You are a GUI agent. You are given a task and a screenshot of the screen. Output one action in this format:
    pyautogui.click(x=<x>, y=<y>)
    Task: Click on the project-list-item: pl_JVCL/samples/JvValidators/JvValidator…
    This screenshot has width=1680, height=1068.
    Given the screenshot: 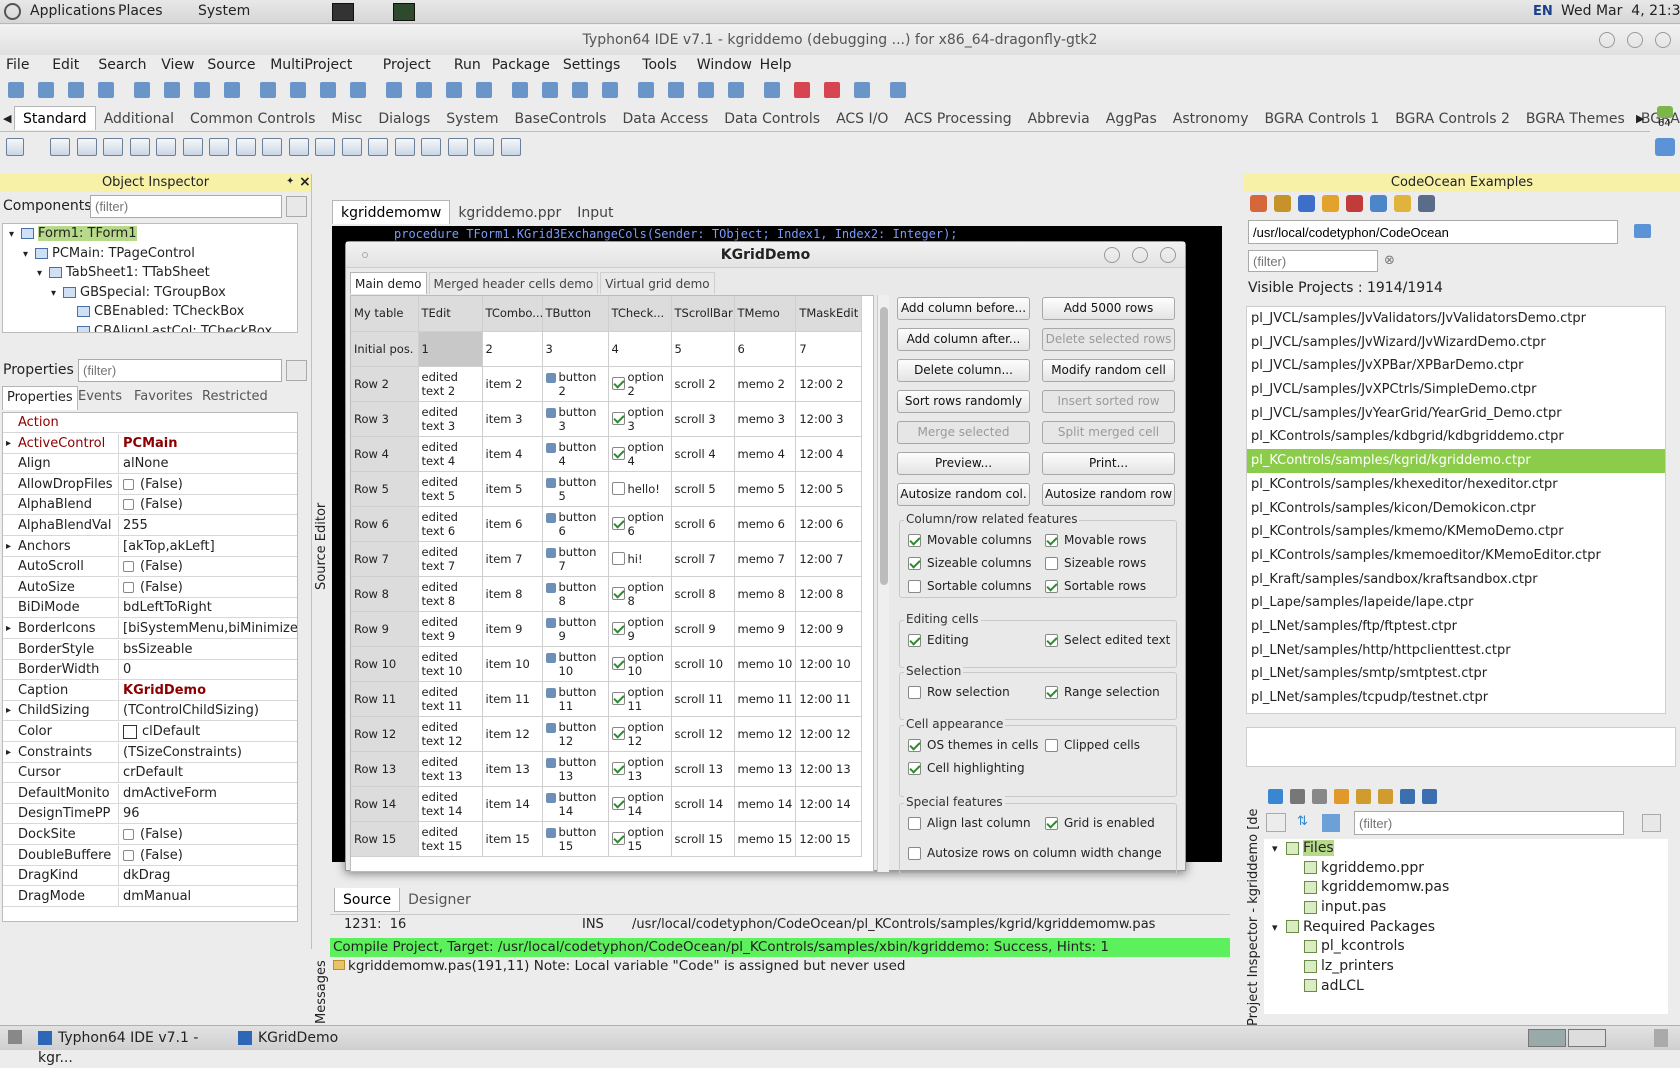 What is the action you would take?
    pyautogui.click(x=1456, y=319)
    